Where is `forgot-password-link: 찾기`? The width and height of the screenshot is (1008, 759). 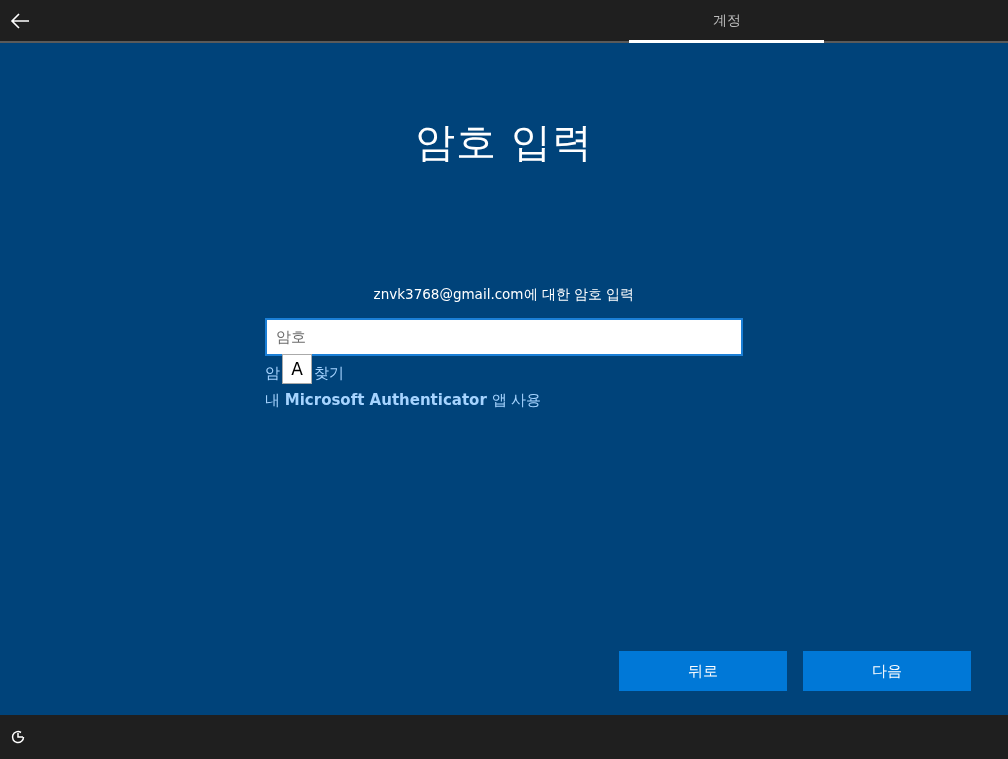 forgot-password-link: 찾기 is located at coordinates (329, 373).